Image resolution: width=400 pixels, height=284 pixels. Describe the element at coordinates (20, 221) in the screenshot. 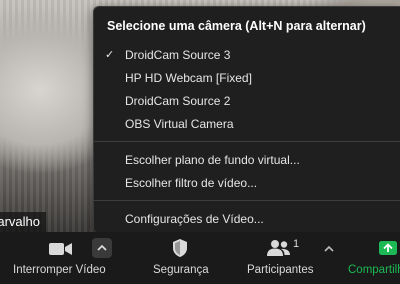

I see `participant-name: arvalho` at that location.